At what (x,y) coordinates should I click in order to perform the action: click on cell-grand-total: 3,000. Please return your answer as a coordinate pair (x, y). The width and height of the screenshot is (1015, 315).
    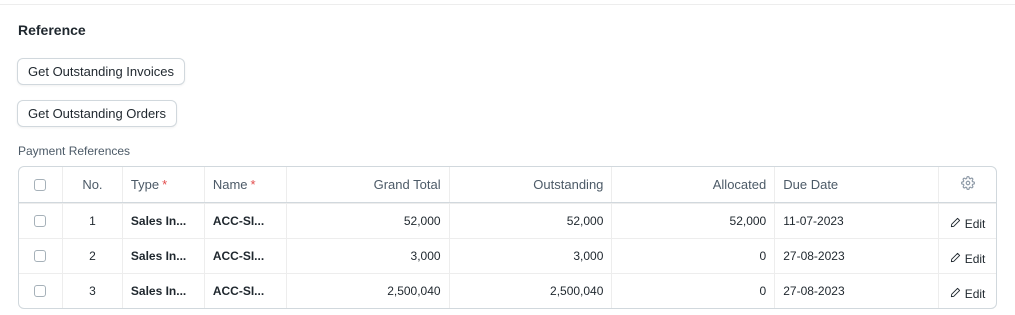
    Looking at the image, I should click on (368, 256).